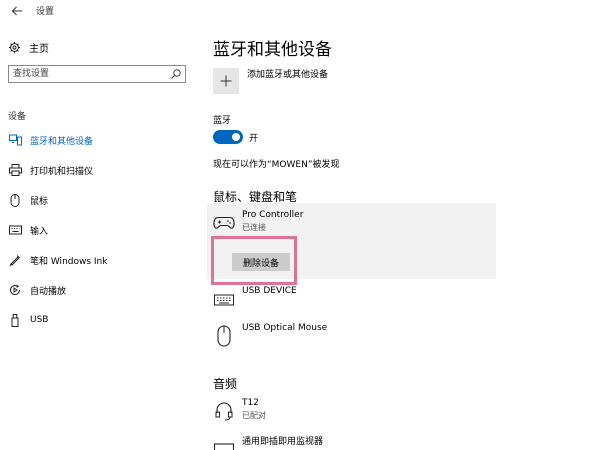 The image size is (600, 450). What do you see at coordinates (288, 74) in the screenshot?
I see `add-device-label: 添加蓝牙或其他设备` at bounding box center [288, 74].